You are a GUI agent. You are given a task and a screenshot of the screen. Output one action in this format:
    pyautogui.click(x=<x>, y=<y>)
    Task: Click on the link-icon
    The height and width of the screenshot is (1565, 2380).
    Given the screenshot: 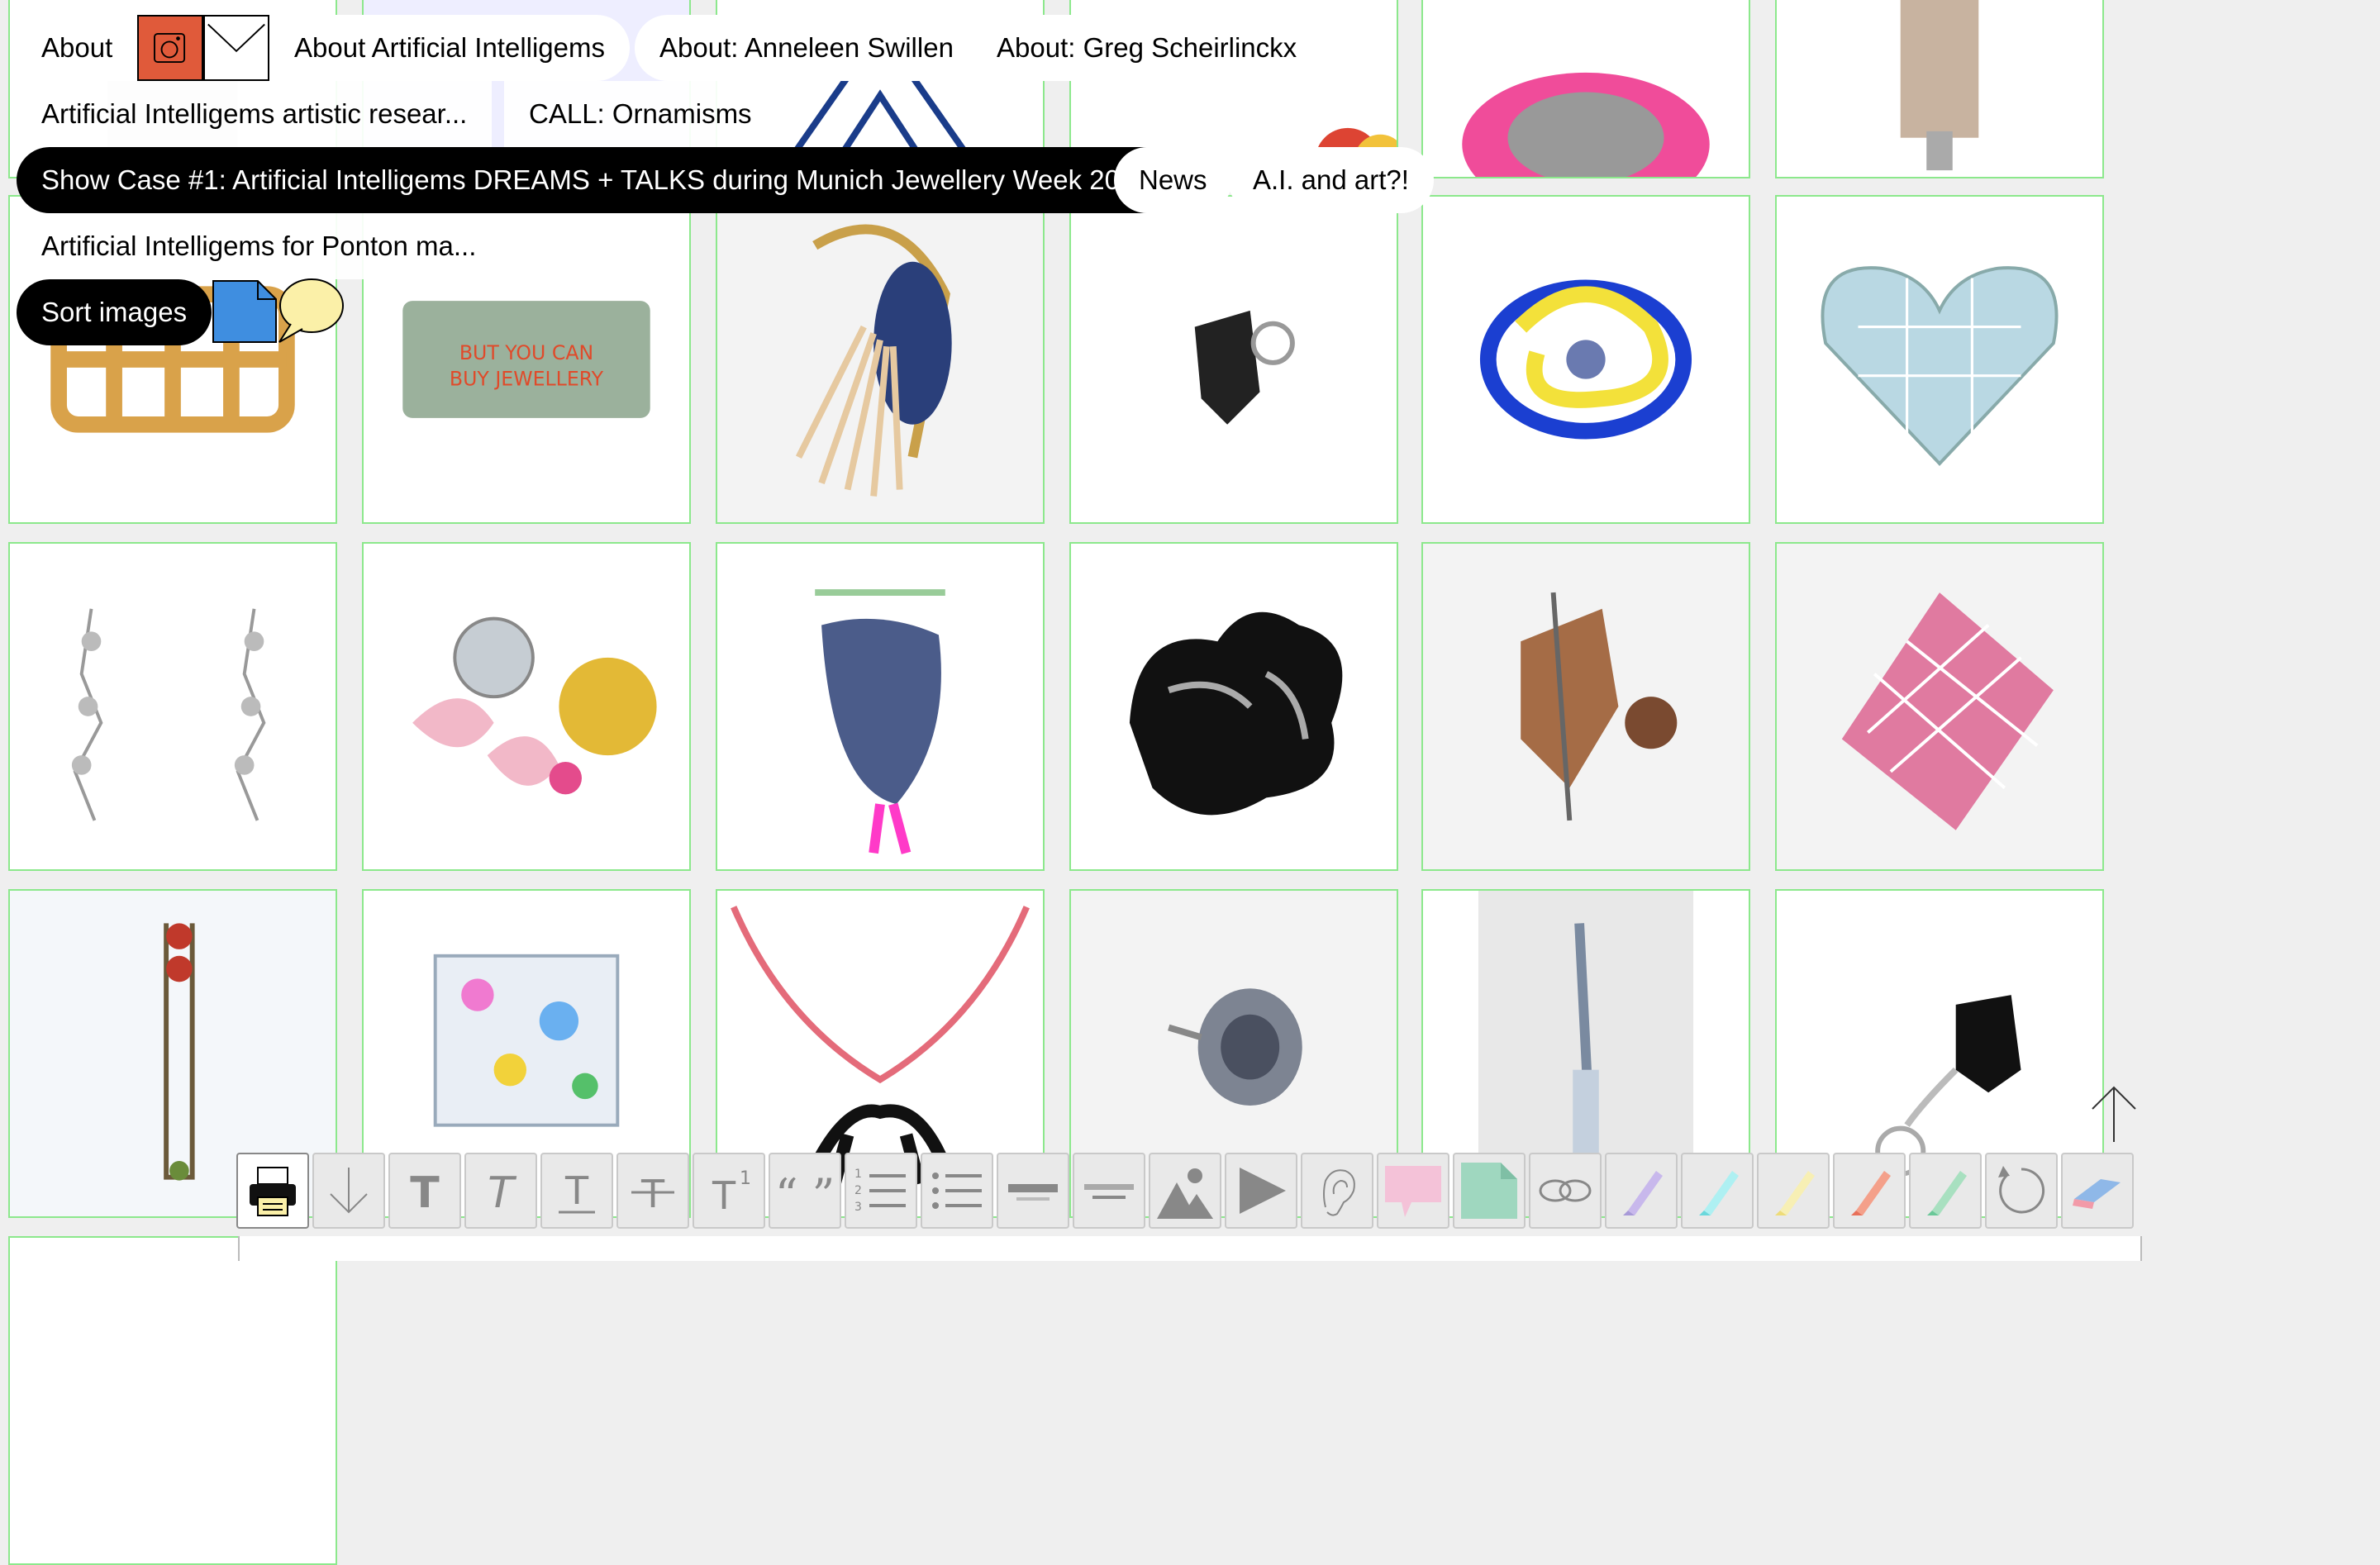 What is the action you would take?
    pyautogui.click(x=1565, y=1191)
    